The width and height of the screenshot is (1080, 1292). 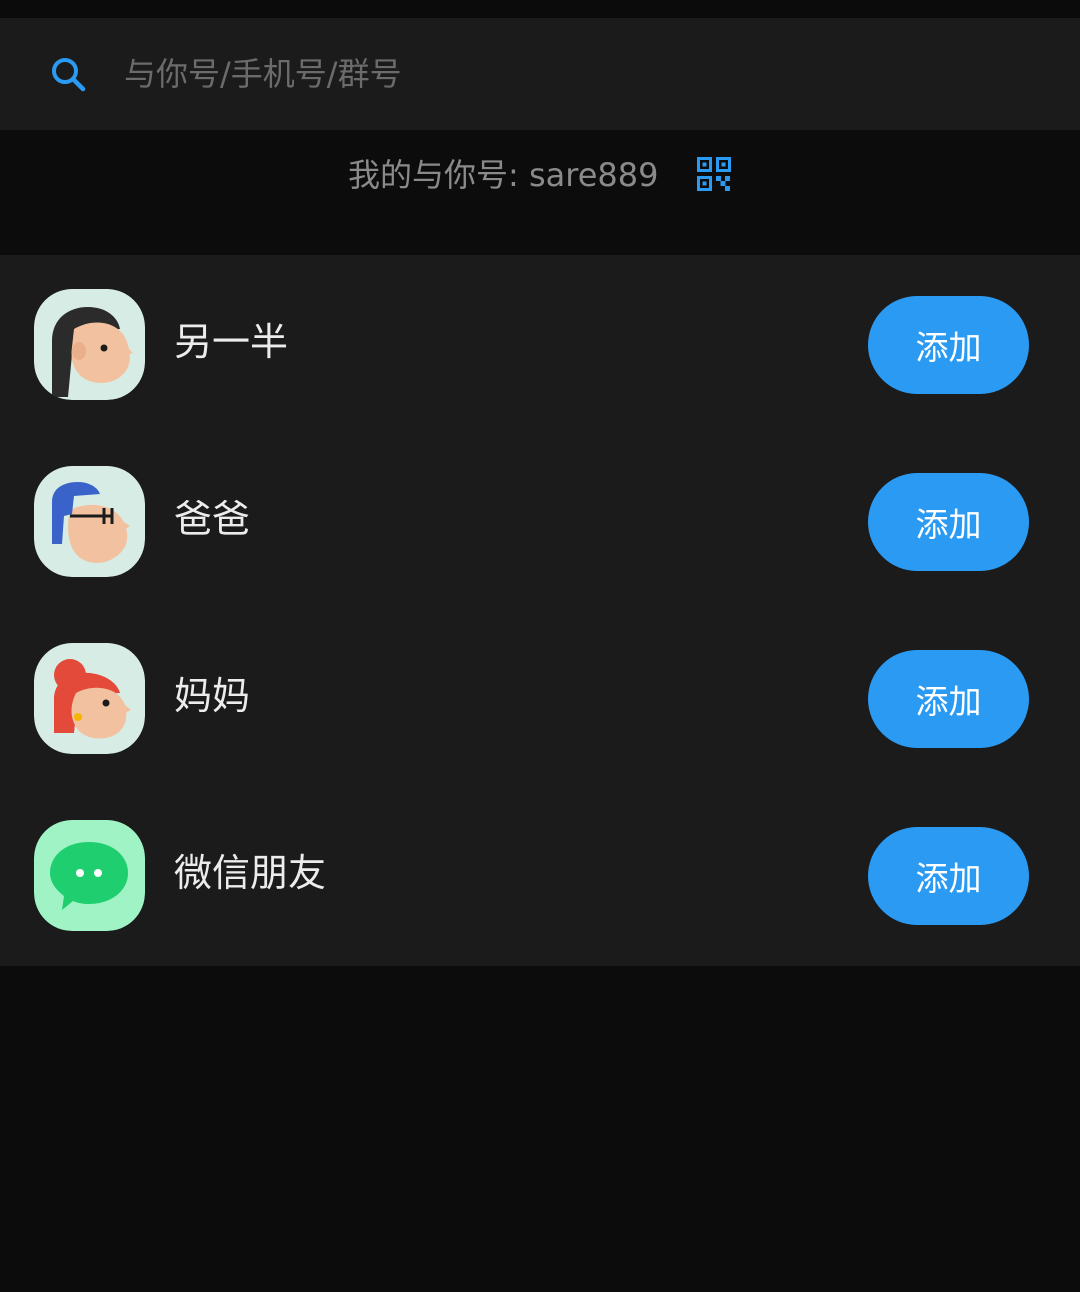 I want to click on contact-name: 爸爸, so click(x=212, y=519).